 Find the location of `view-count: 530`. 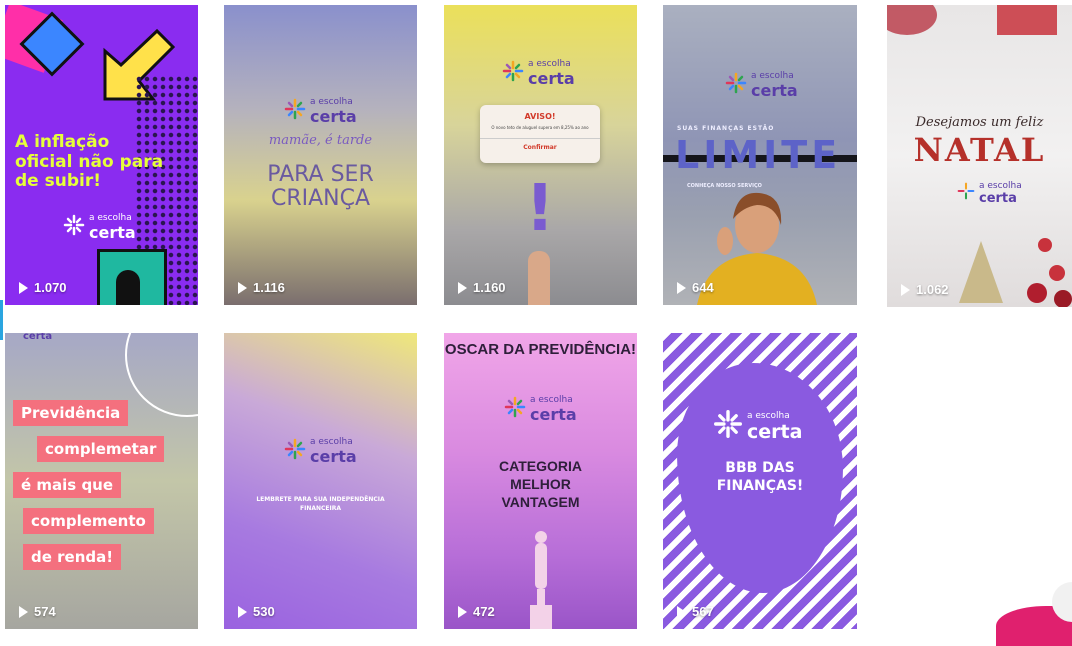

view-count: 530 is located at coordinates (256, 611).